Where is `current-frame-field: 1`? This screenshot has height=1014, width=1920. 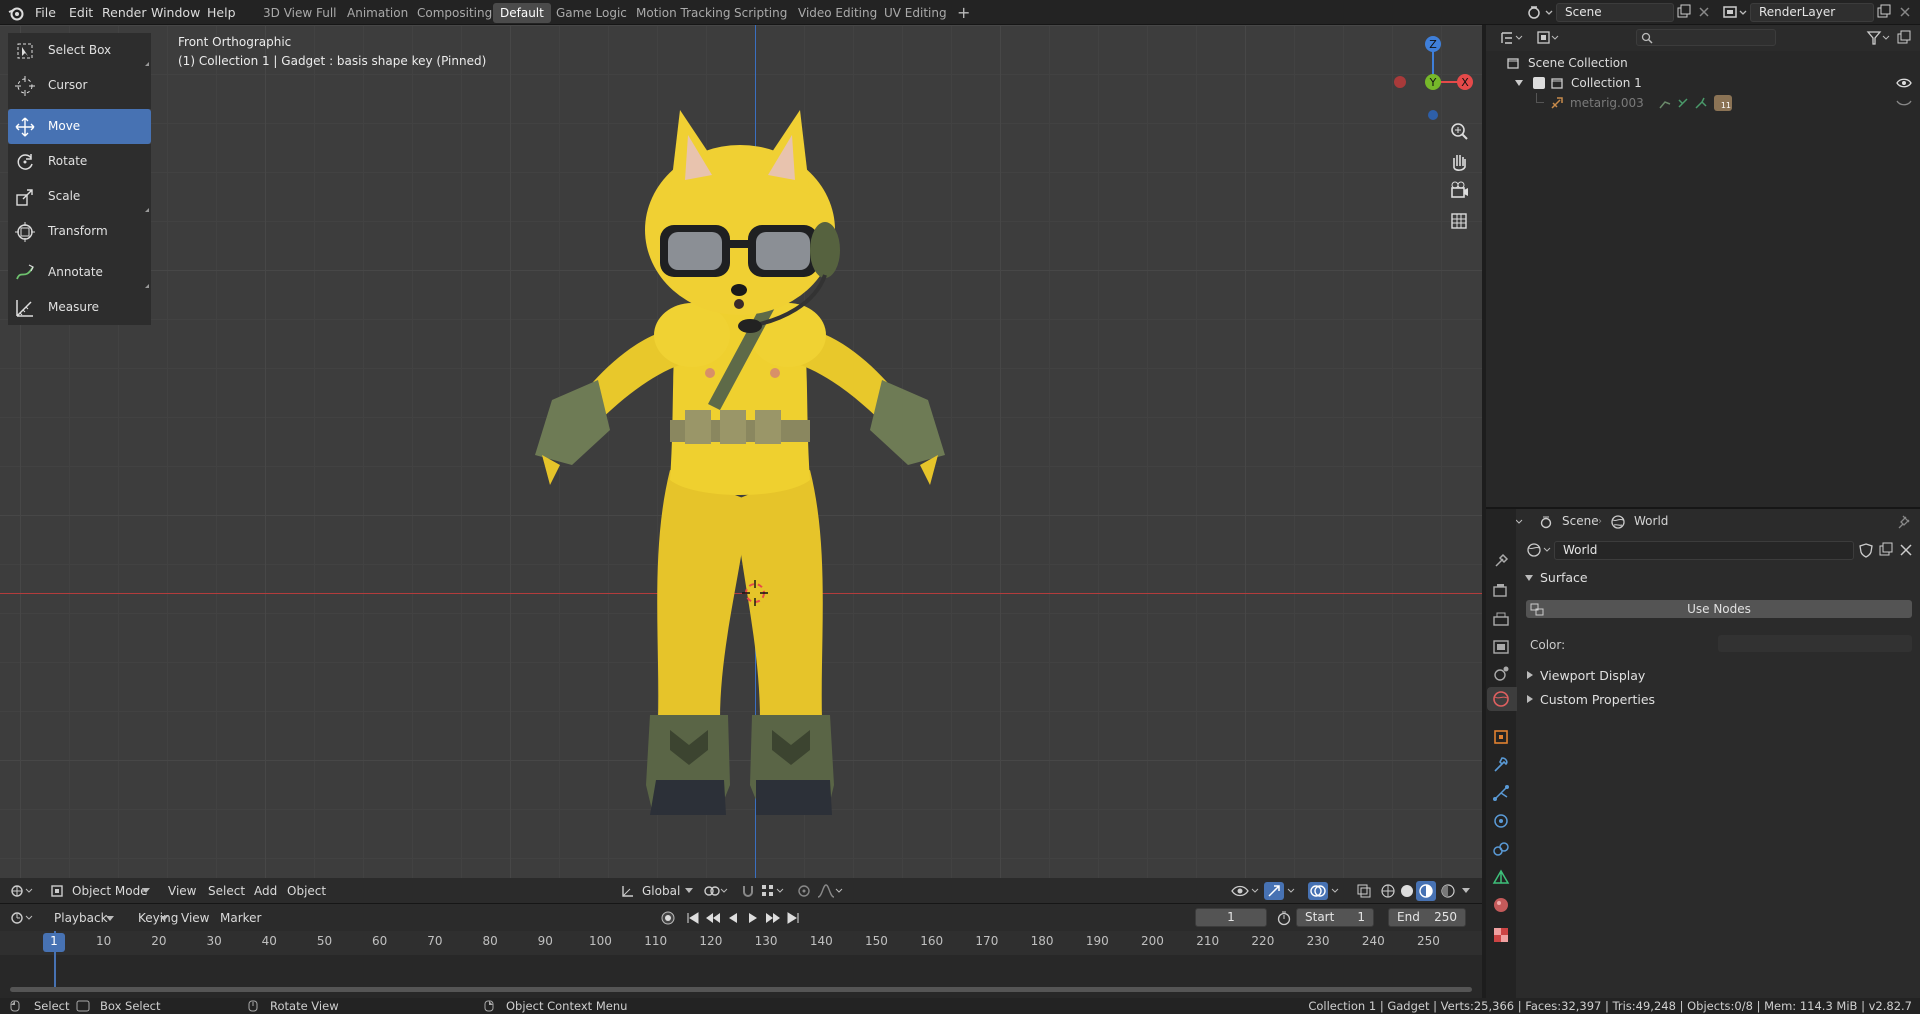
current-frame-field: 1 is located at coordinates (1231, 917).